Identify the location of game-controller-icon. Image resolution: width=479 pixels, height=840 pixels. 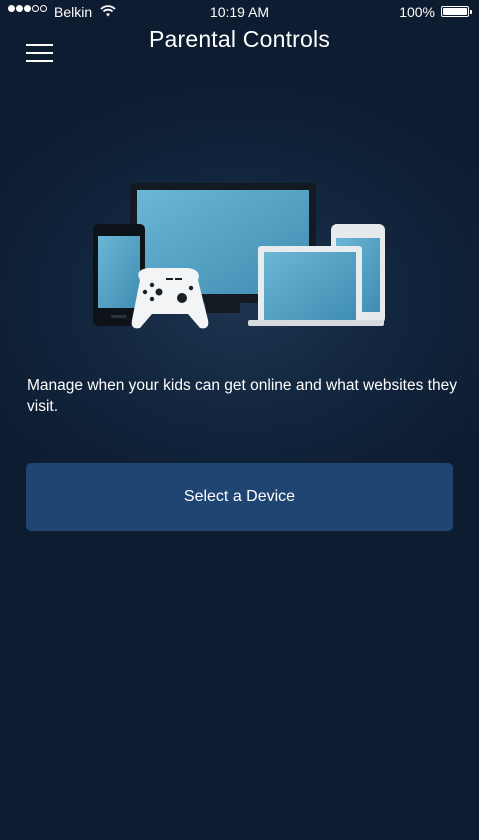
(170, 298).